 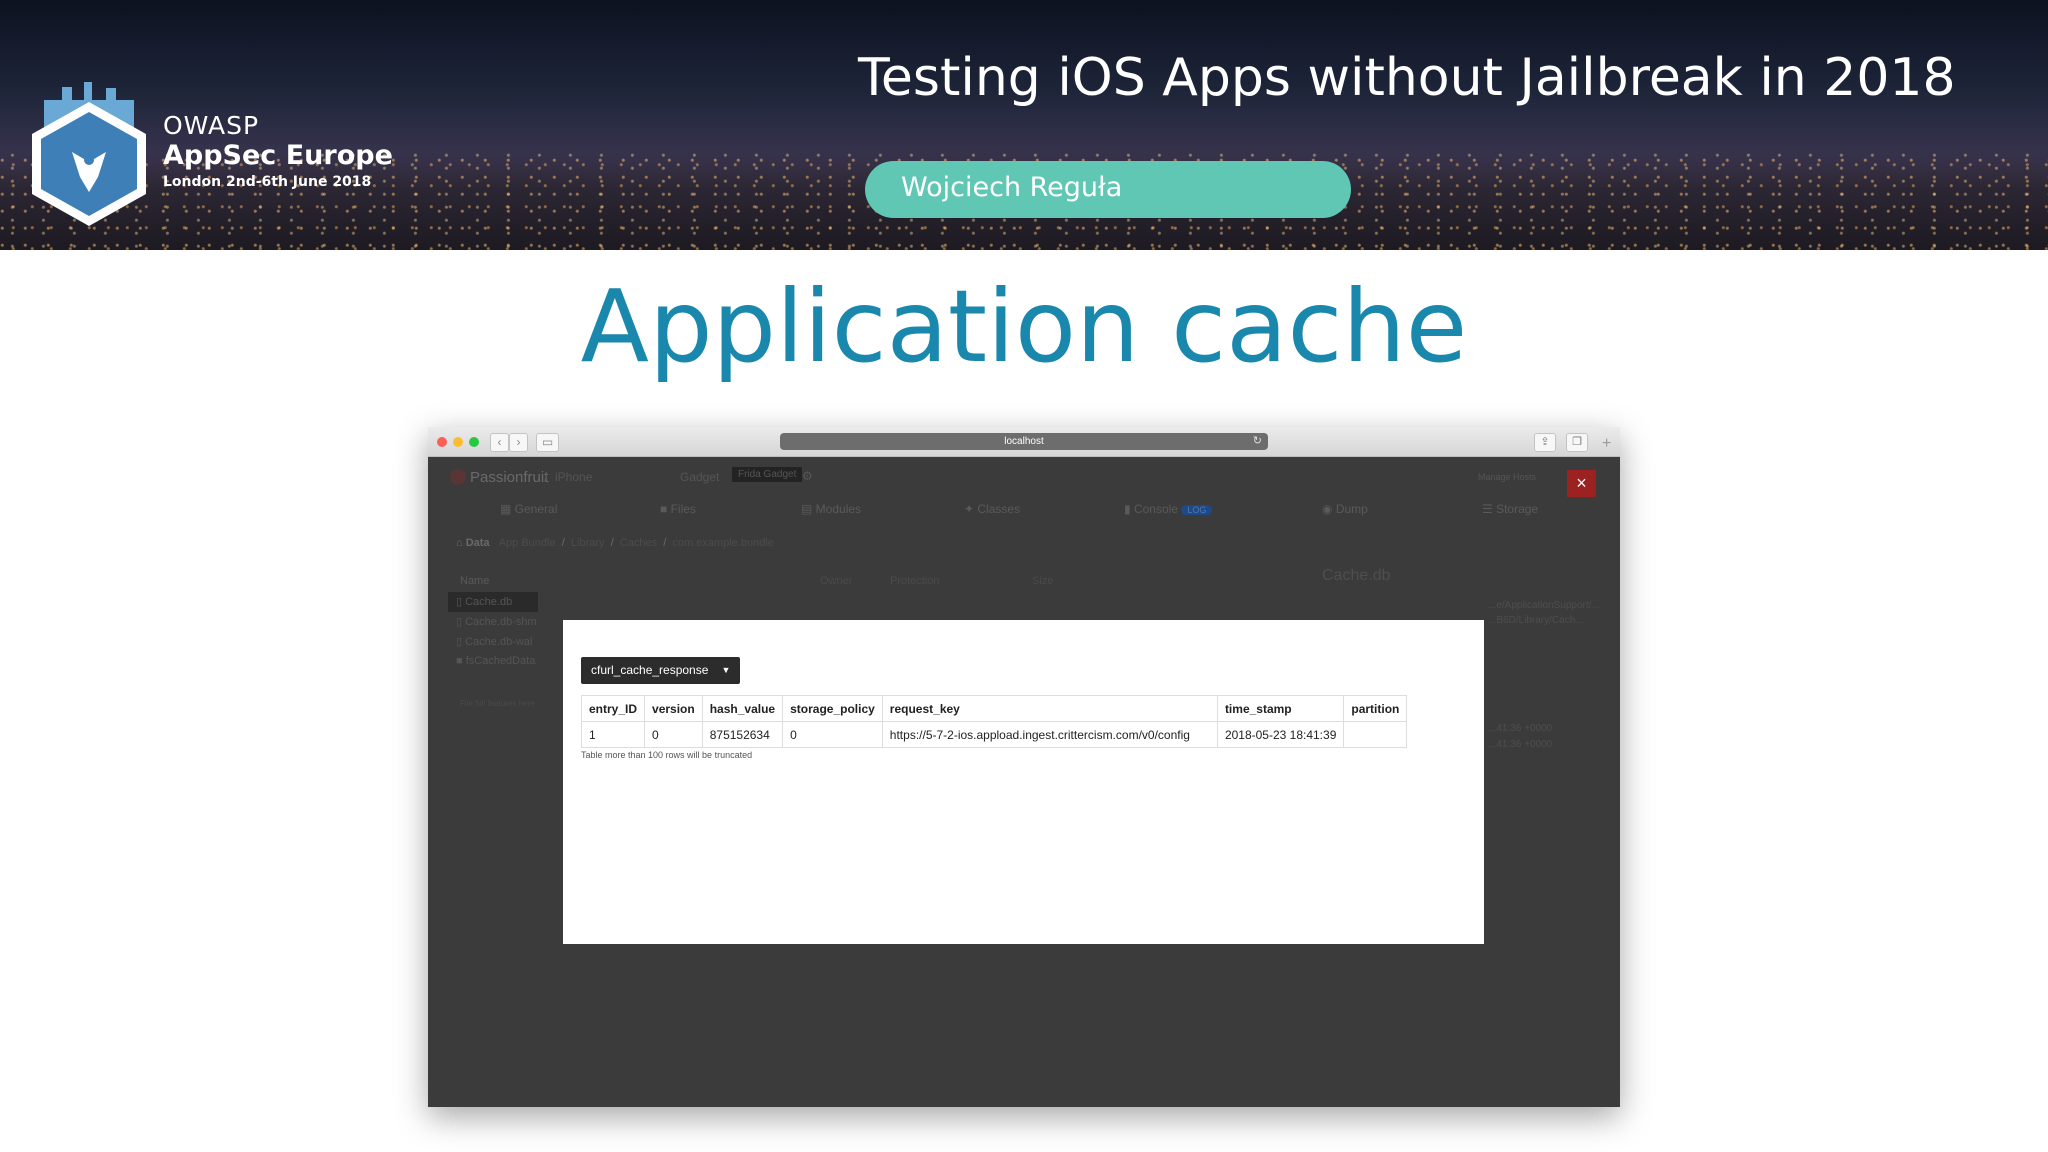 What do you see at coordinates (831, 509) in the screenshot?
I see `tab-modules: ▤ Modules` at bounding box center [831, 509].